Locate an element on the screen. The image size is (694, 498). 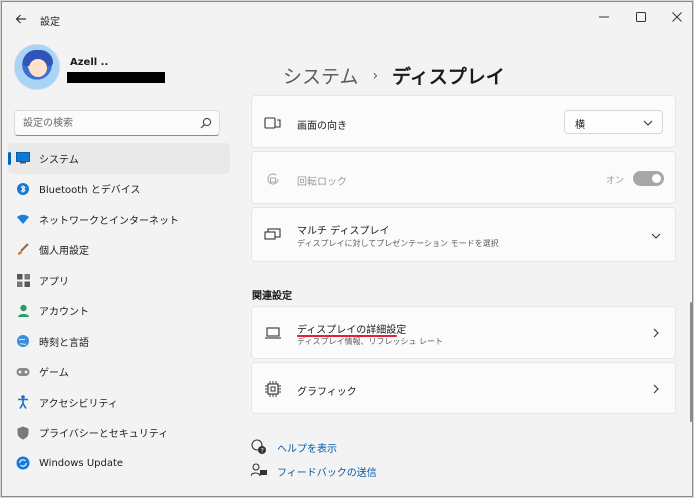
apps-icon is located at coordinates (23, 280).